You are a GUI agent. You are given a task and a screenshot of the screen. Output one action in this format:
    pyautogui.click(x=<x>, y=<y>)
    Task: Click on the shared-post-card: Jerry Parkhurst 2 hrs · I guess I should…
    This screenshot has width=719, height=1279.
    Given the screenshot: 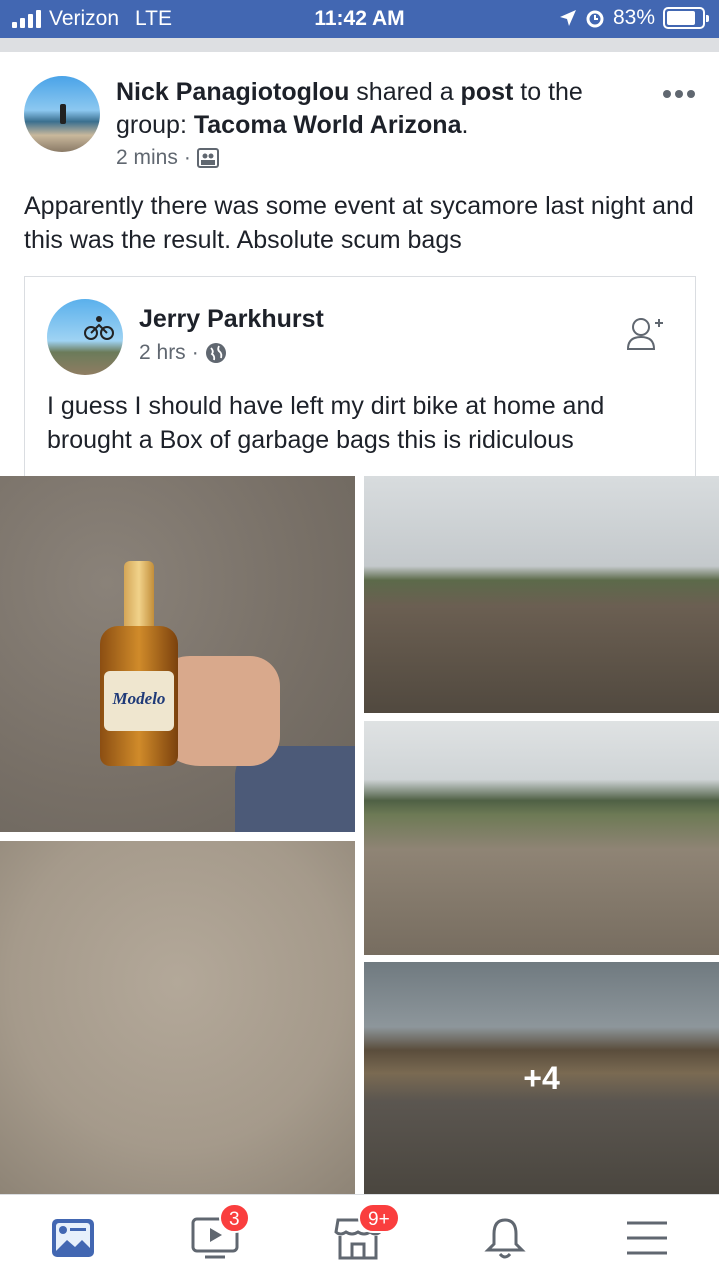 What is the action you would take?
    pyautogui.click(x=360, y=376)
    